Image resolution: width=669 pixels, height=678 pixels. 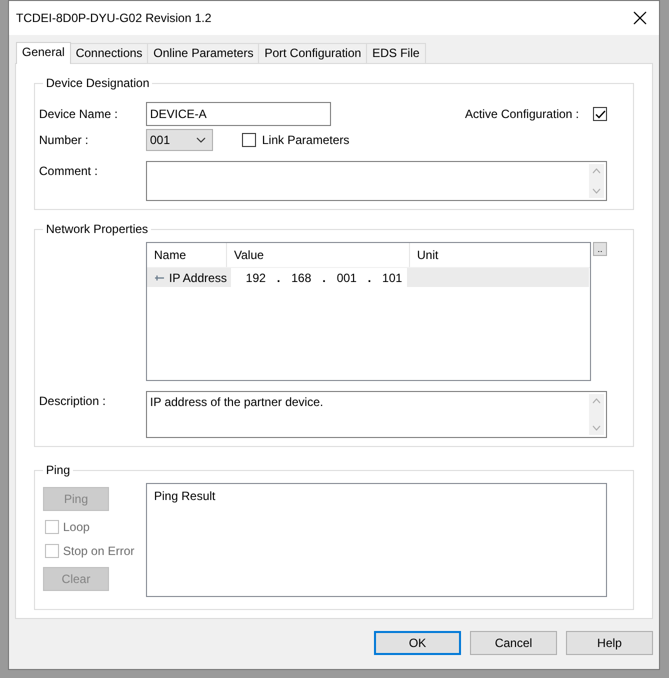 I want to click on group-title: Network Properties, so click(x=97, y=229).